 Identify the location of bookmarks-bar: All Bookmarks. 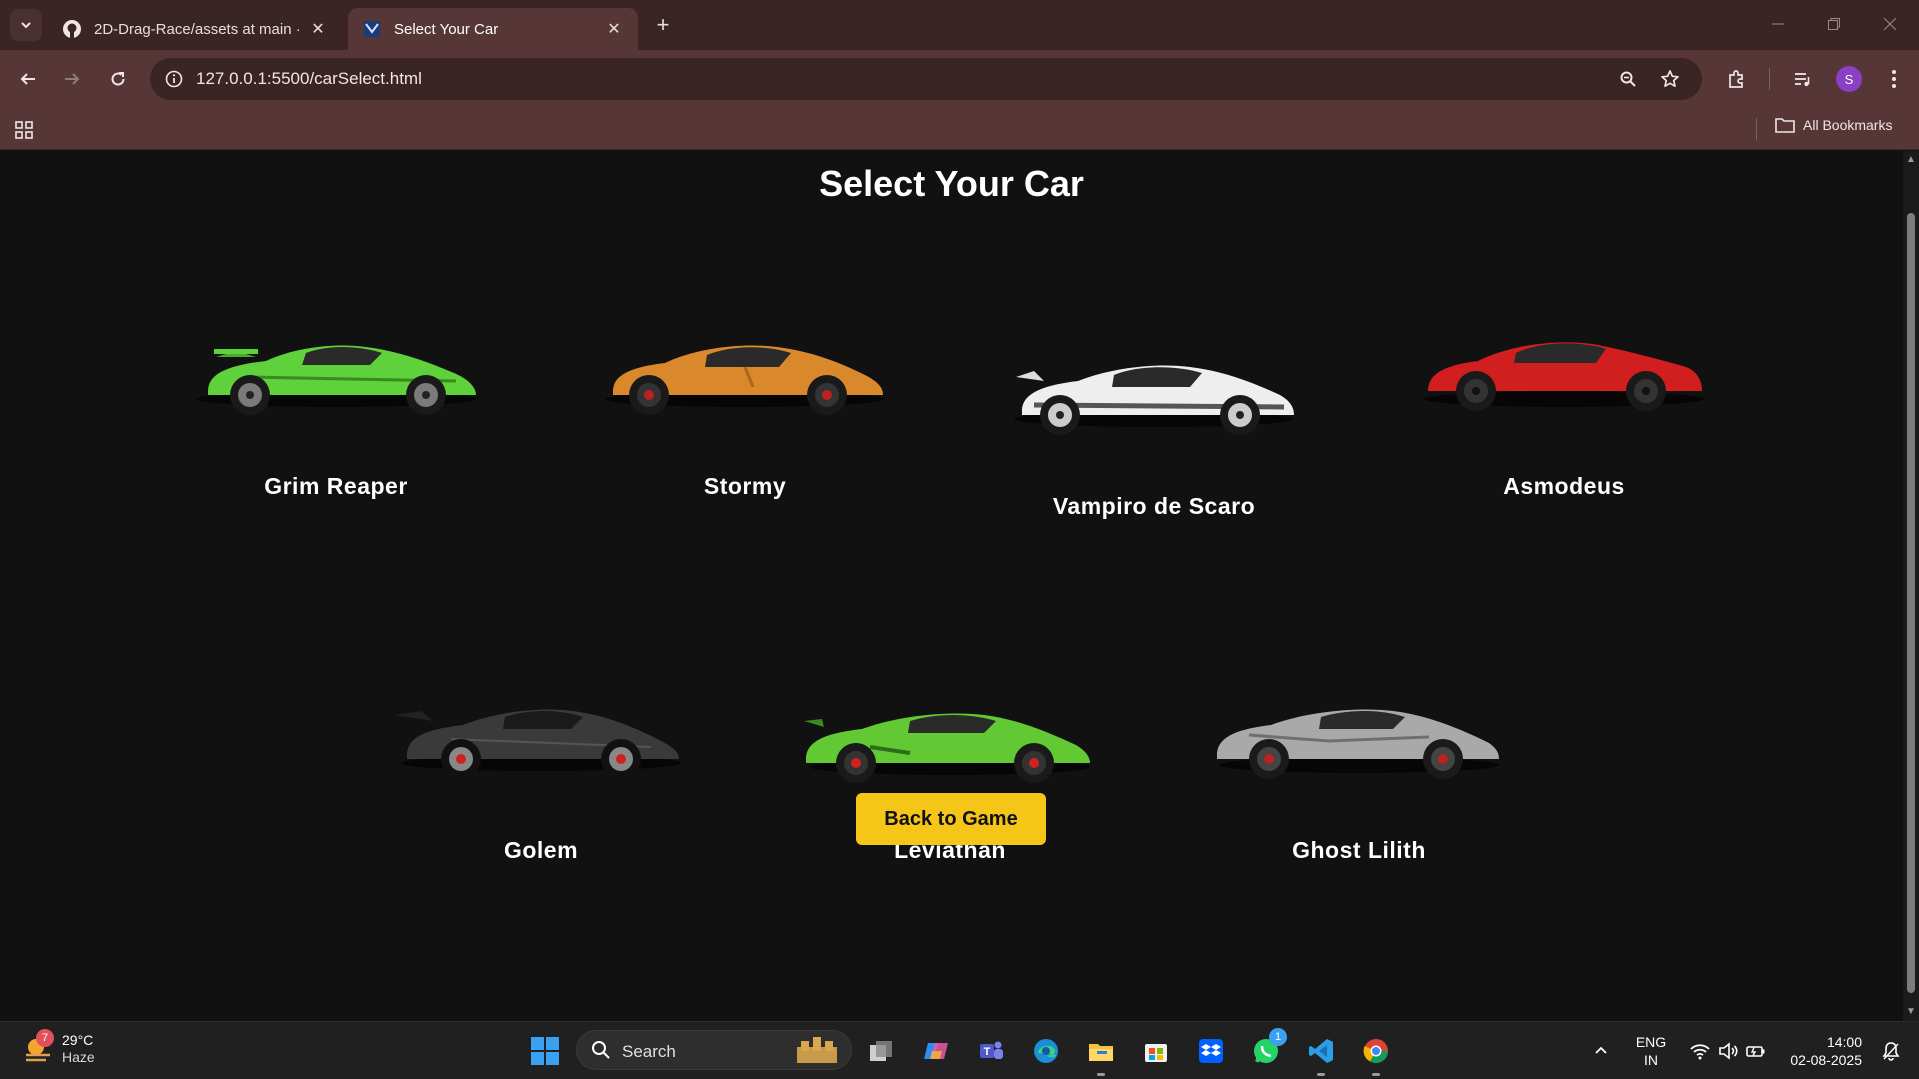
(959, 129).